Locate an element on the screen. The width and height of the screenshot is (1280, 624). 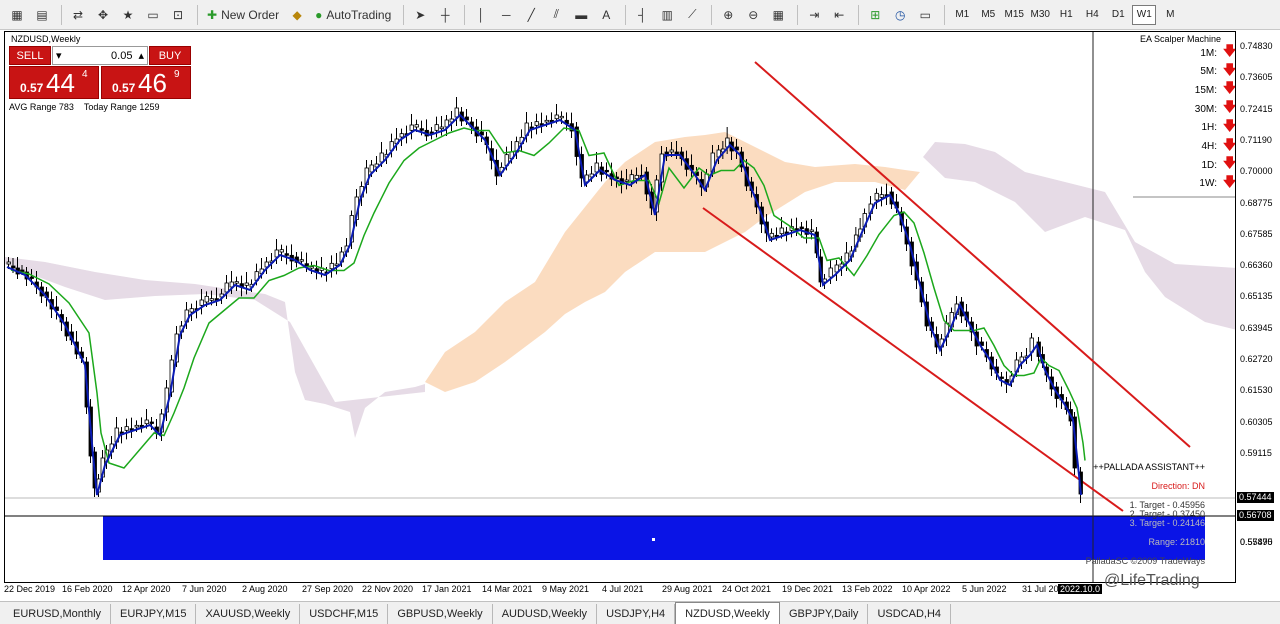
cursor-icon: ➤ is located at coordinates (420, 15).